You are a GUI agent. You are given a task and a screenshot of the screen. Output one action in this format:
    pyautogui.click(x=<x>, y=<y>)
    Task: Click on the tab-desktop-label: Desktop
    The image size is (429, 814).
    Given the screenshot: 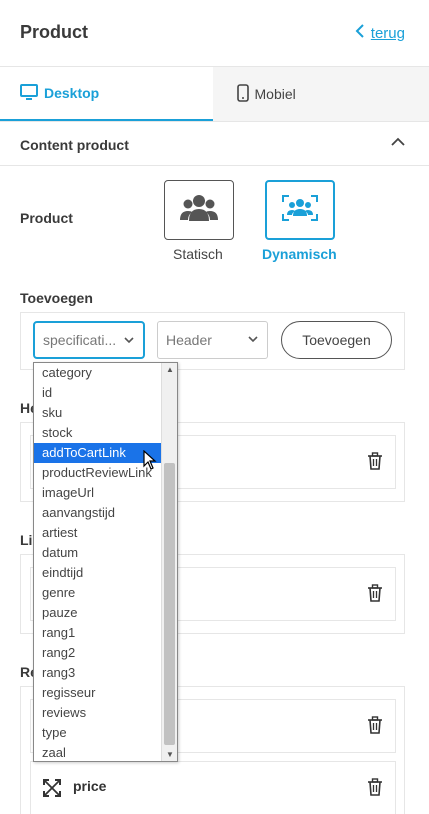 What is the action you would take?
    pyautogui.click(x=72, y=93)
    